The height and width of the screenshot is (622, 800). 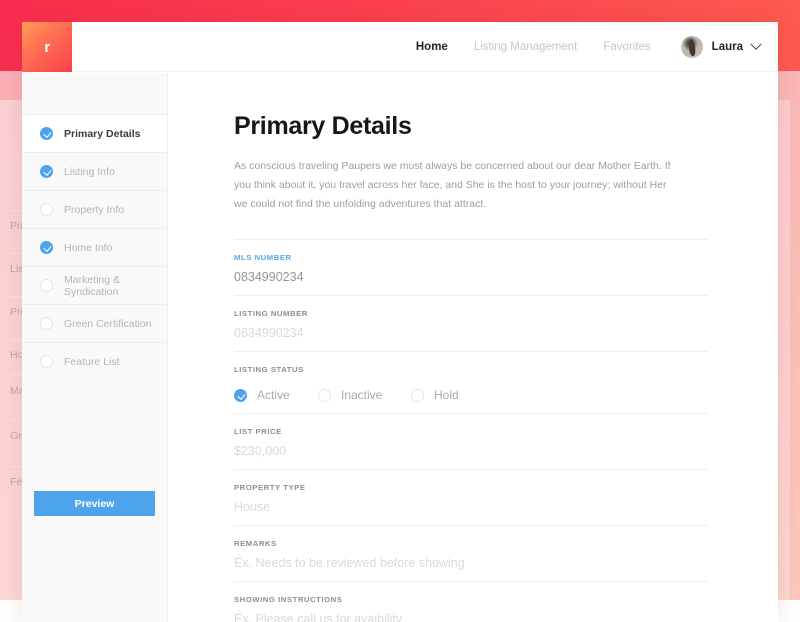 What do you see at coordinates (588, 47) in the screenshot?
I see `top-navigation: Home Listing Management Favorites Laura` at bounding box center [588, 47].